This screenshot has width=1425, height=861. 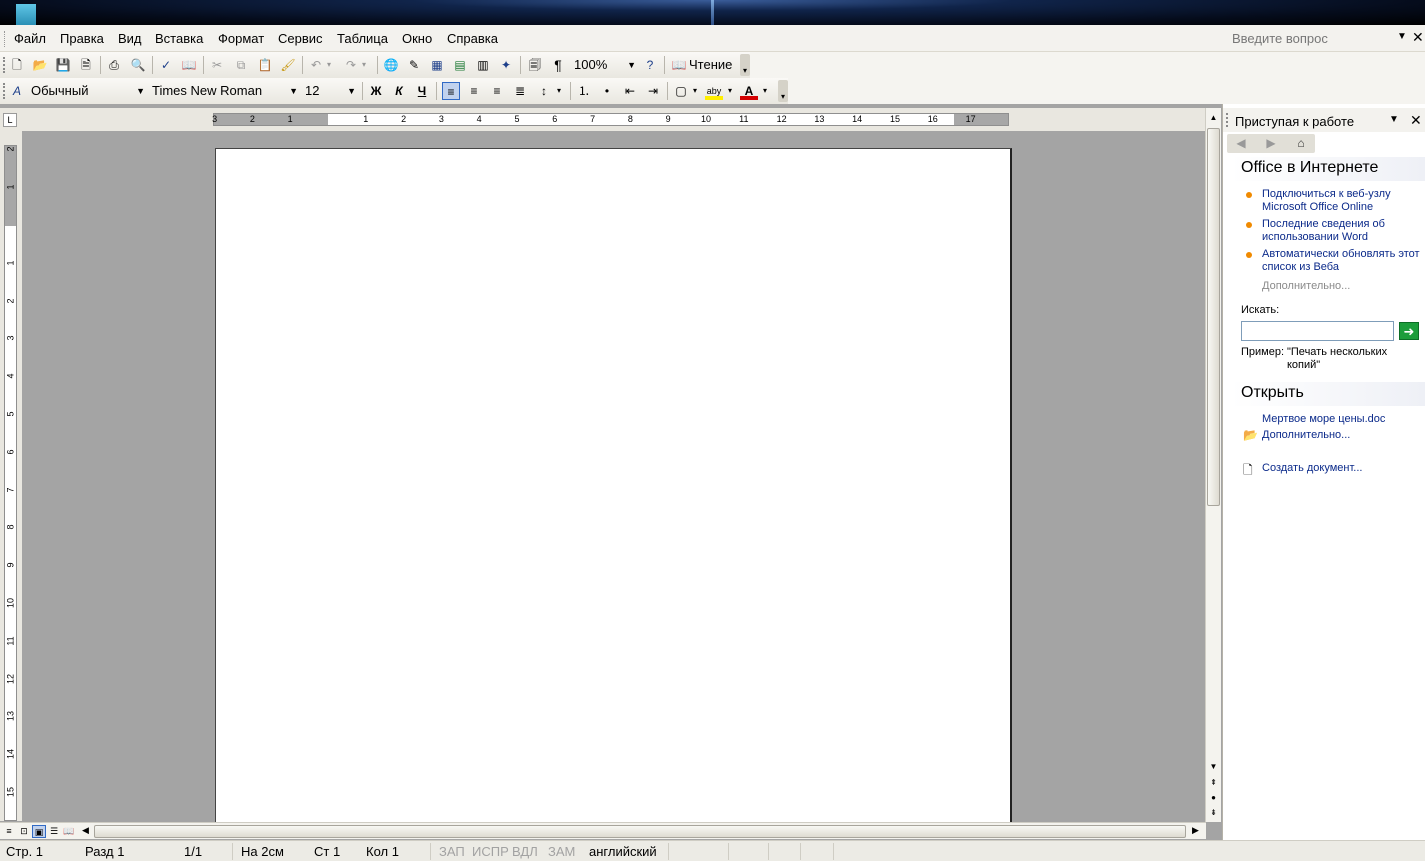 What do you see at coordinates (1301, 143) in the screenshot?
I see `home-icon: ⌂` at bounding box center [1301, 143].